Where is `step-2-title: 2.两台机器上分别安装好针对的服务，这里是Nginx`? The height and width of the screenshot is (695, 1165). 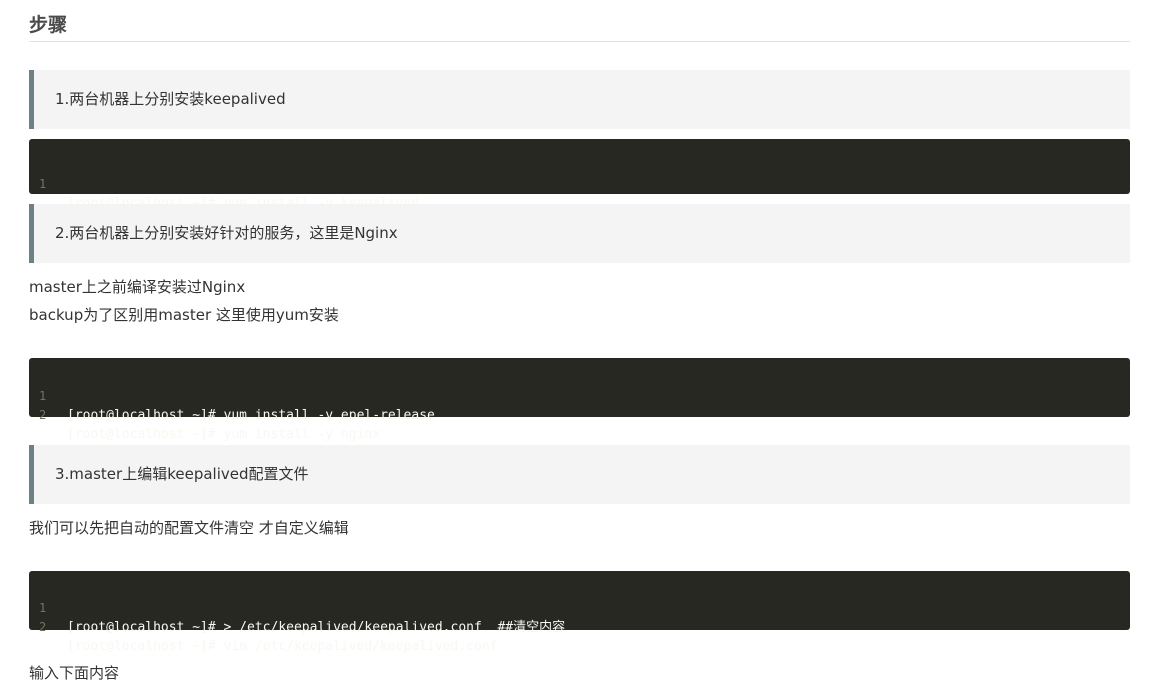 step-2-title: 2.两台机器上分别安装好针对的服务，这里是Nginx is located at coordinates (579, 233).